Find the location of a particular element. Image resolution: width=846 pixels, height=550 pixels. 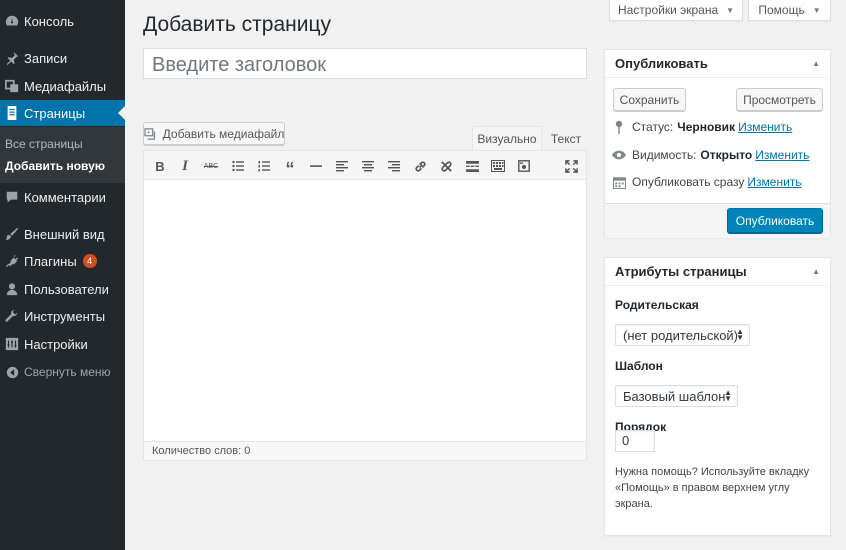

menu-label: Комментарии is located at coordinates (65, 197).